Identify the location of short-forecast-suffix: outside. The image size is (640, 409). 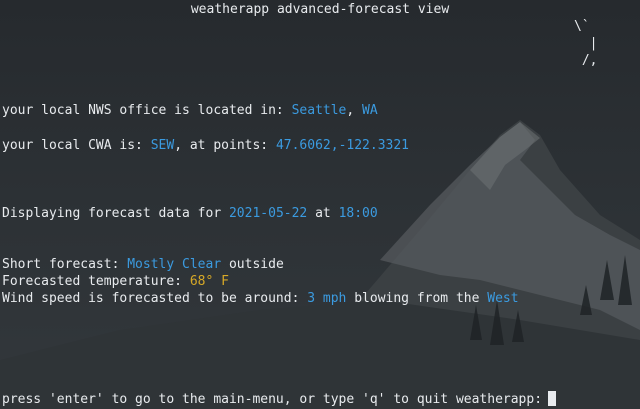
(252, 264).